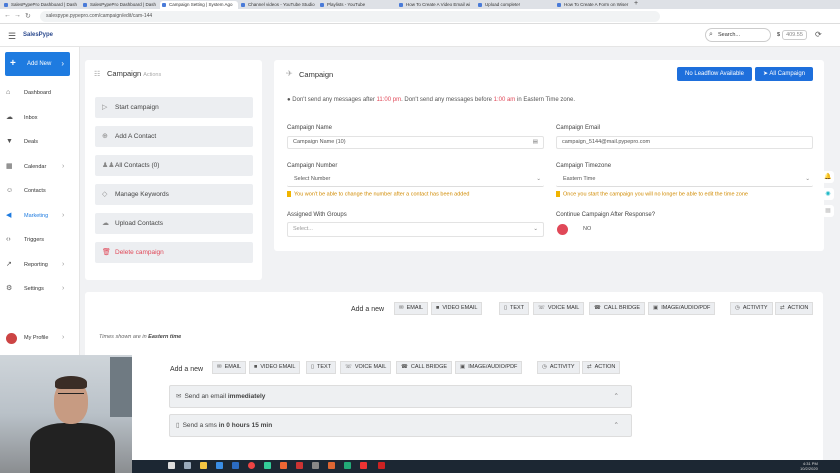  What do you see at coordinates (174, 252) in the screenshot?
I see `action-delete-campaign: 🗑 Delete campaign` at bounding box center [174, 252].